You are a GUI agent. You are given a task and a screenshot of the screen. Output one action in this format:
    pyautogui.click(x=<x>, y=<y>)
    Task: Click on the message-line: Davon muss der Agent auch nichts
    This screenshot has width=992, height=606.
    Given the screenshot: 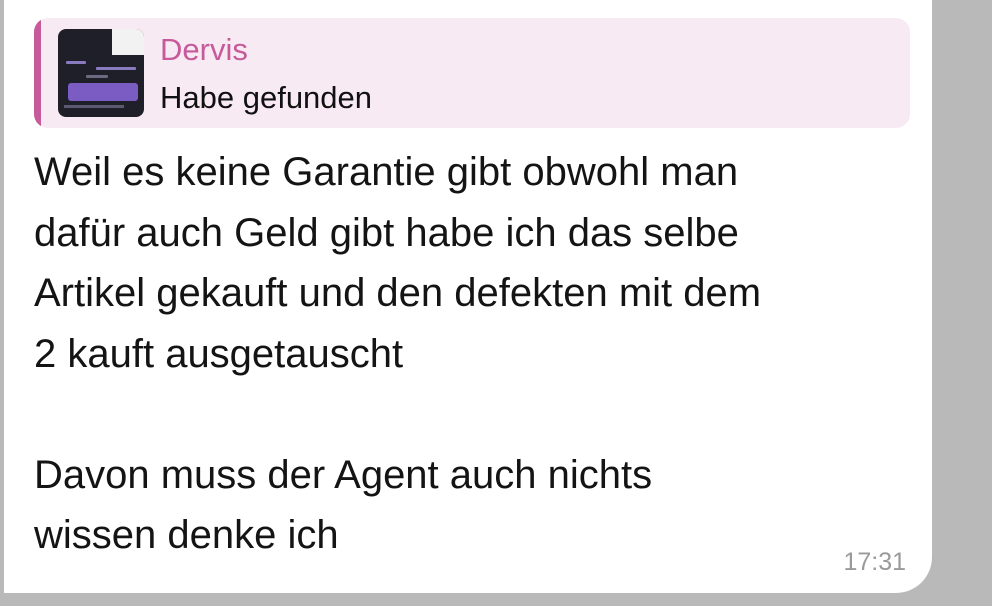 What is the action you would take?
    pyautogui.click(x=343, y=474)
    